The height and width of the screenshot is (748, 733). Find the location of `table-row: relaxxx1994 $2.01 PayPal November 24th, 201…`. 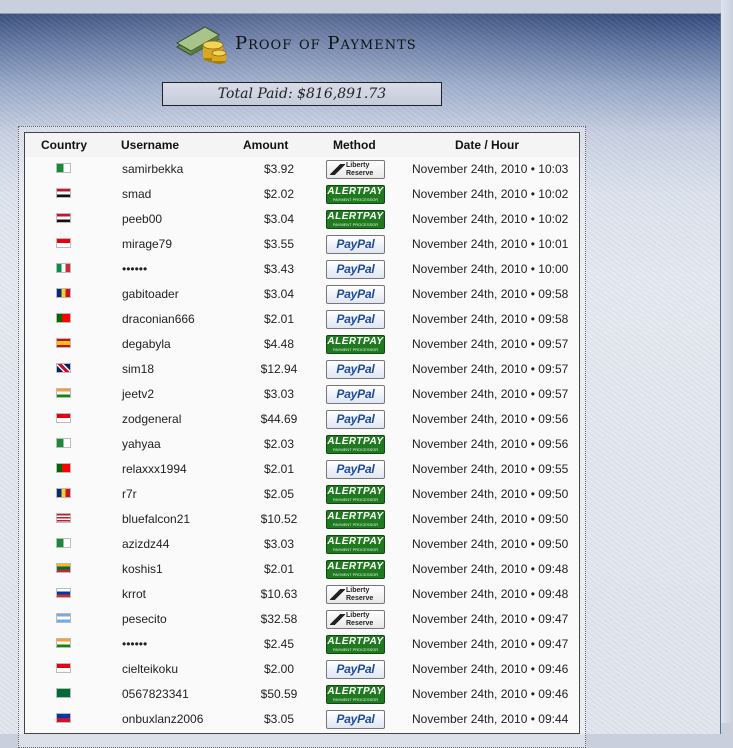

table-row: relaxxx1994 $2.01 PayPal November 24th, 201… is located at coordinates (302, 470).